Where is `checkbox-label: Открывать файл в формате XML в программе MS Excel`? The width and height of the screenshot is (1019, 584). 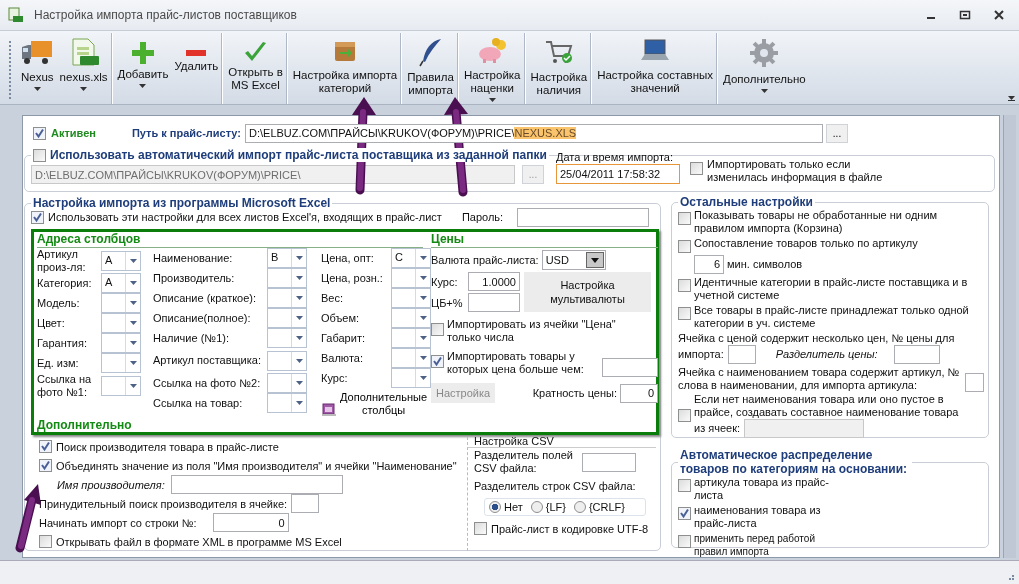
checkbox-label: Открывать файл в формате XML в программе MS Excel is located at coordinates (199, 541).